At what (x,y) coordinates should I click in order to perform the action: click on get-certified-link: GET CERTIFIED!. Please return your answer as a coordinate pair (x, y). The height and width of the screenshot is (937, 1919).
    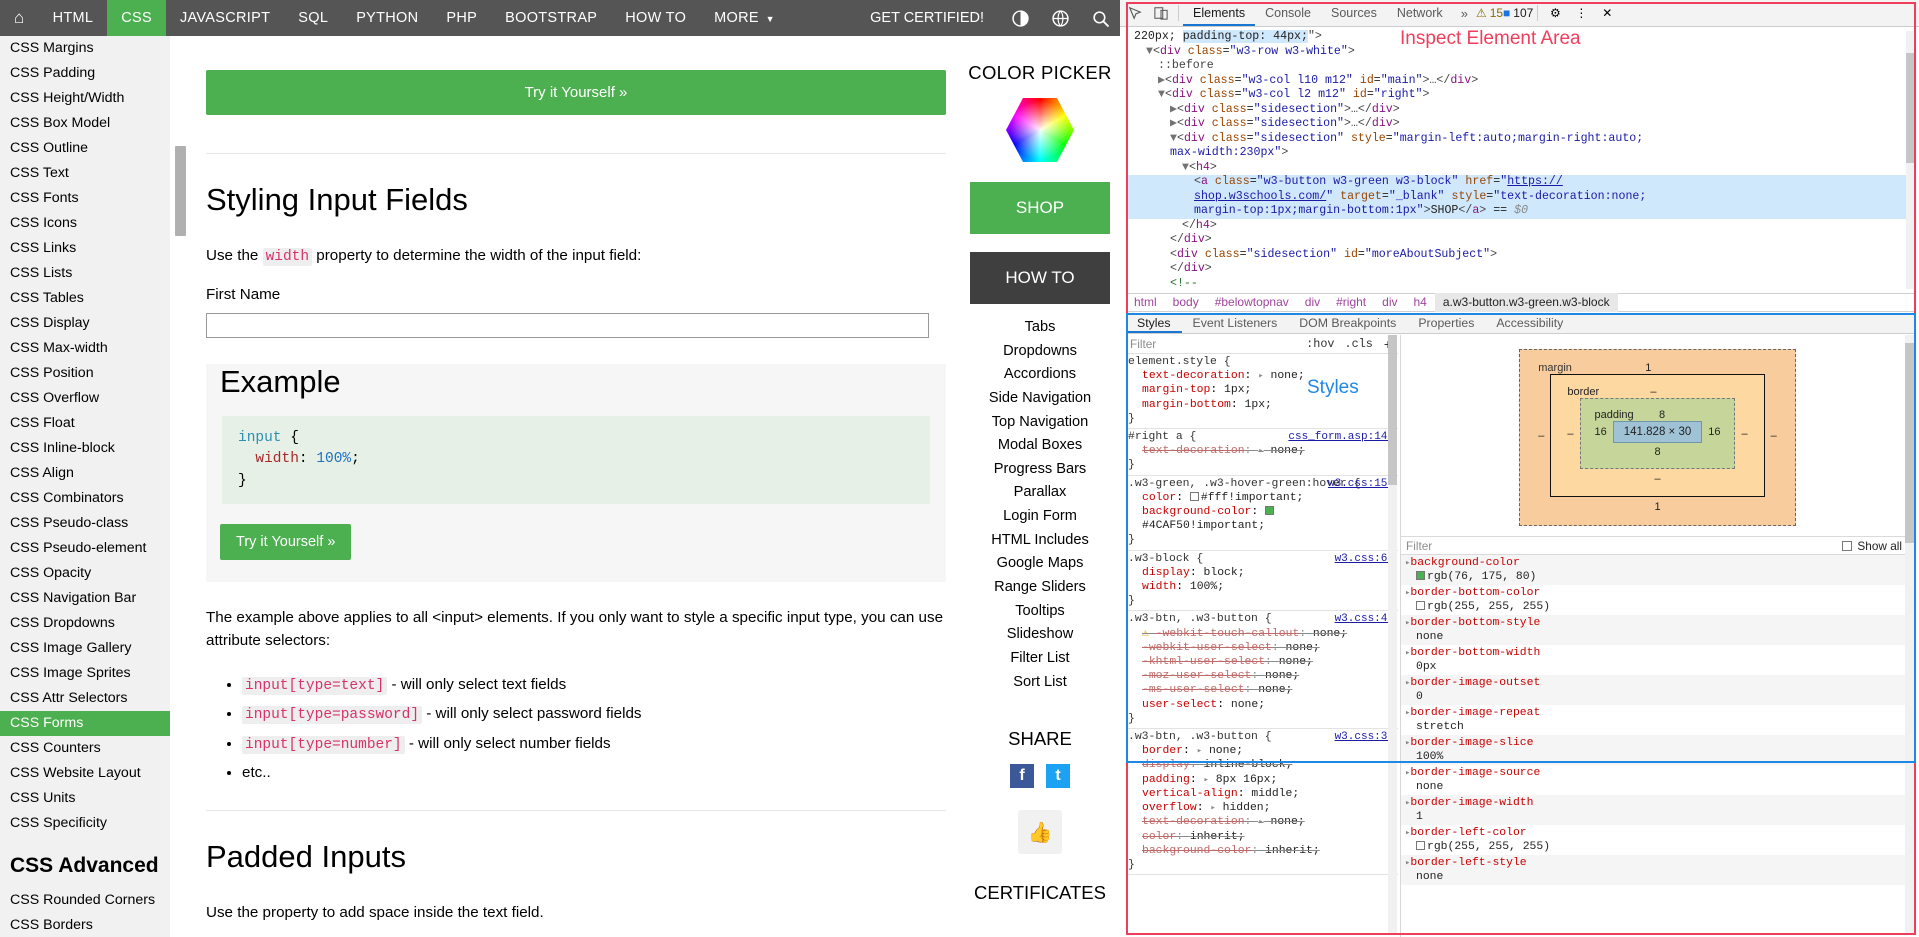
    Looking at the image, I should click on (927, 18).